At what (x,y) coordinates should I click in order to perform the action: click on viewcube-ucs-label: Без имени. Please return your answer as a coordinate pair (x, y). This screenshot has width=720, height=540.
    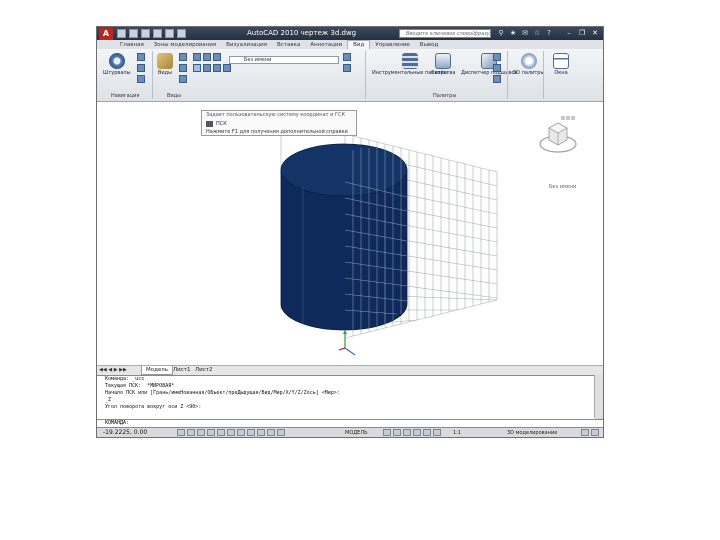
    Looking at the image, I should click on (562, 187).